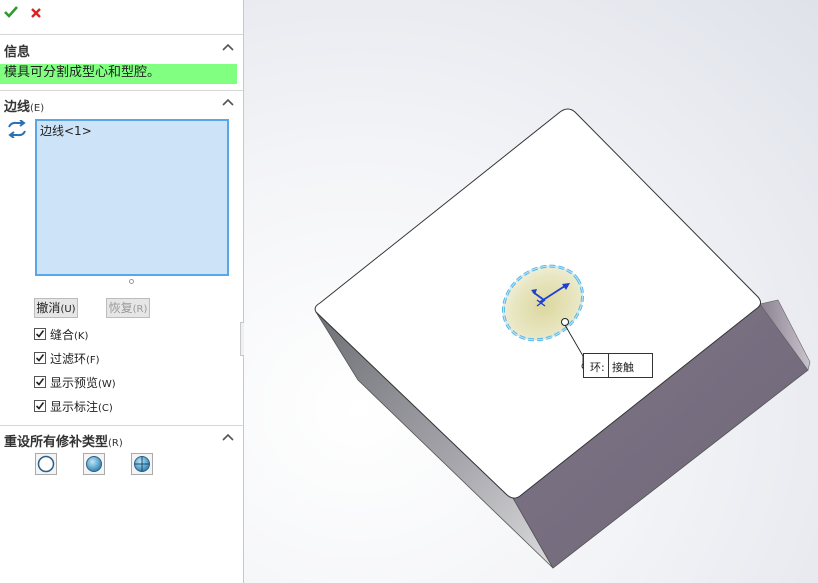 The width and height of the screenshot is (818, 583). I want to click on edges-section-header: 边线(E), so click(121, 104).